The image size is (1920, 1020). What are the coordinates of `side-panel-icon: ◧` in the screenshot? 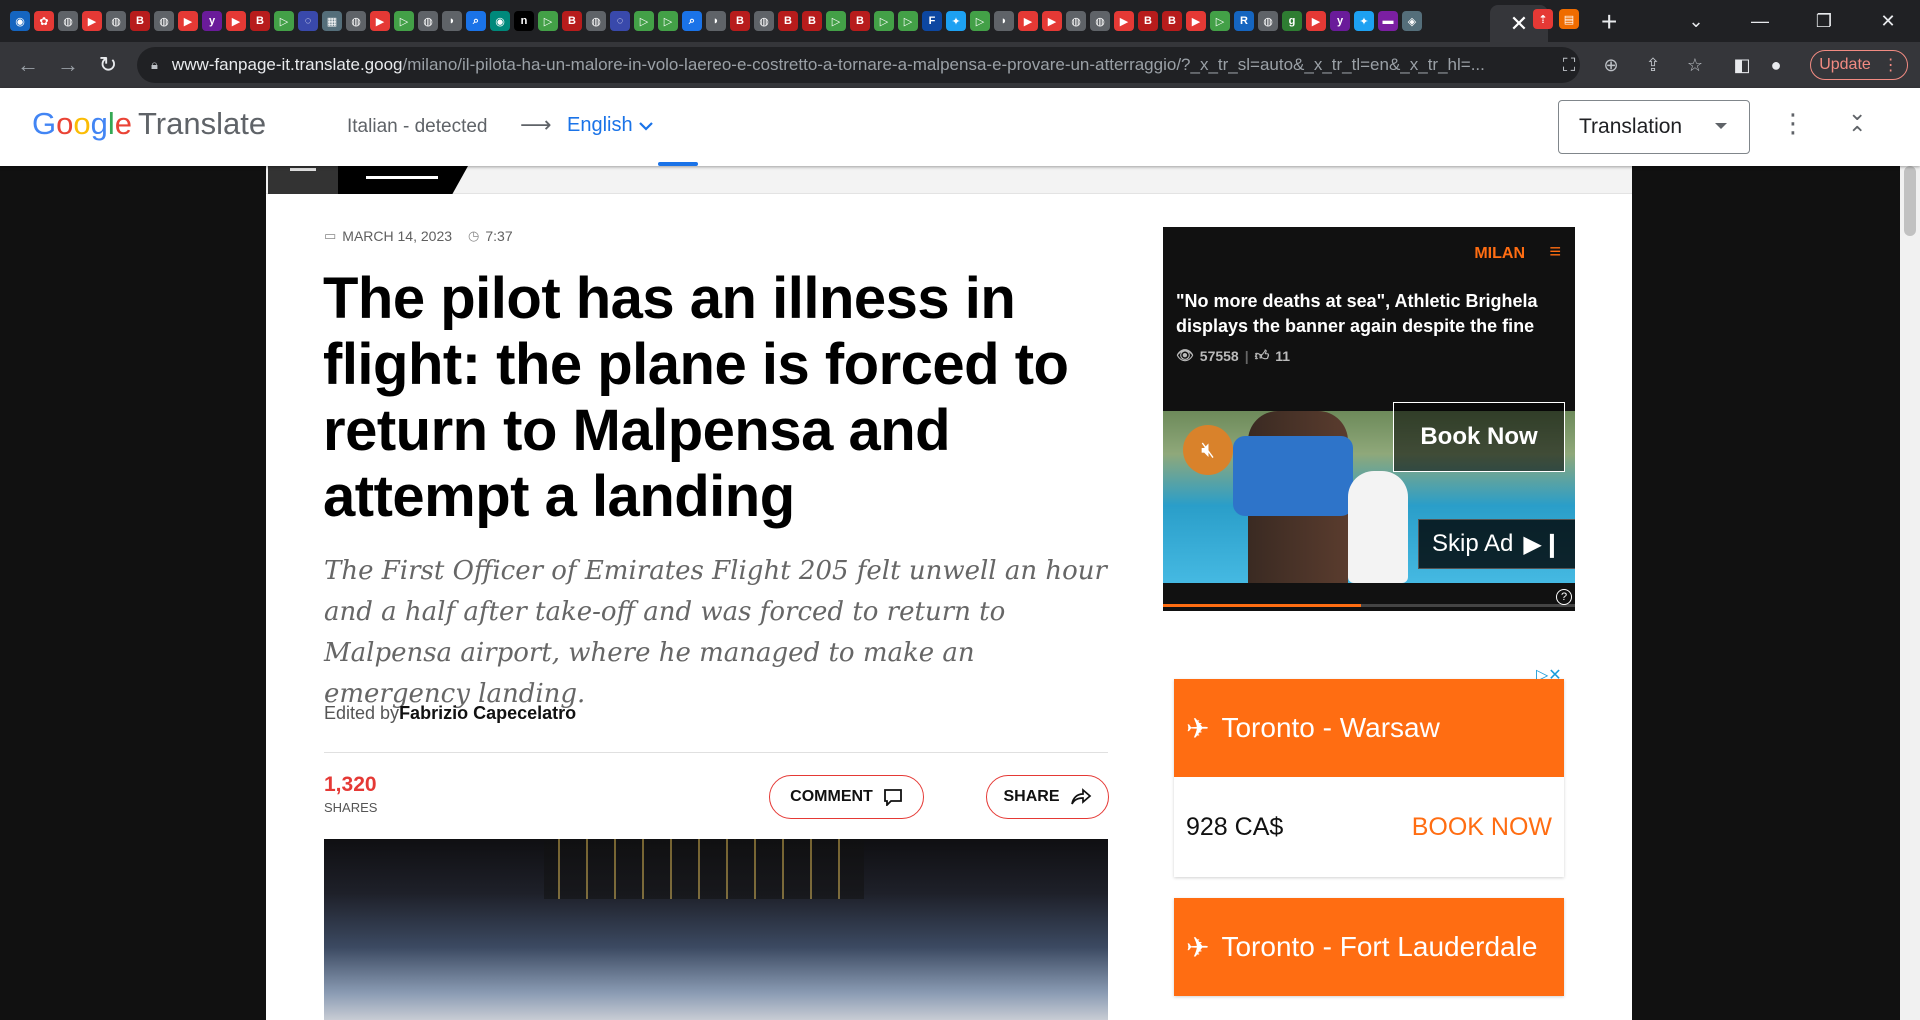 It's located at (1742, 65).